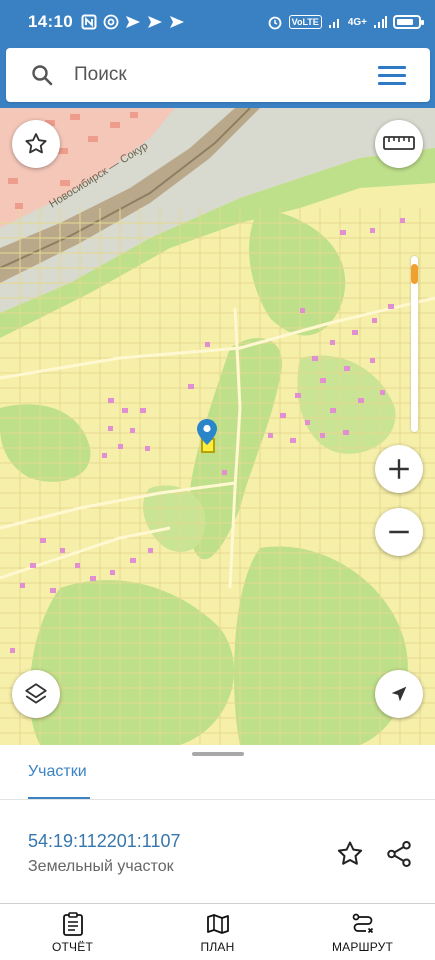 This screenshot has width=435, height=960. I want to click on status-time: 14:10, so click(50, 21).